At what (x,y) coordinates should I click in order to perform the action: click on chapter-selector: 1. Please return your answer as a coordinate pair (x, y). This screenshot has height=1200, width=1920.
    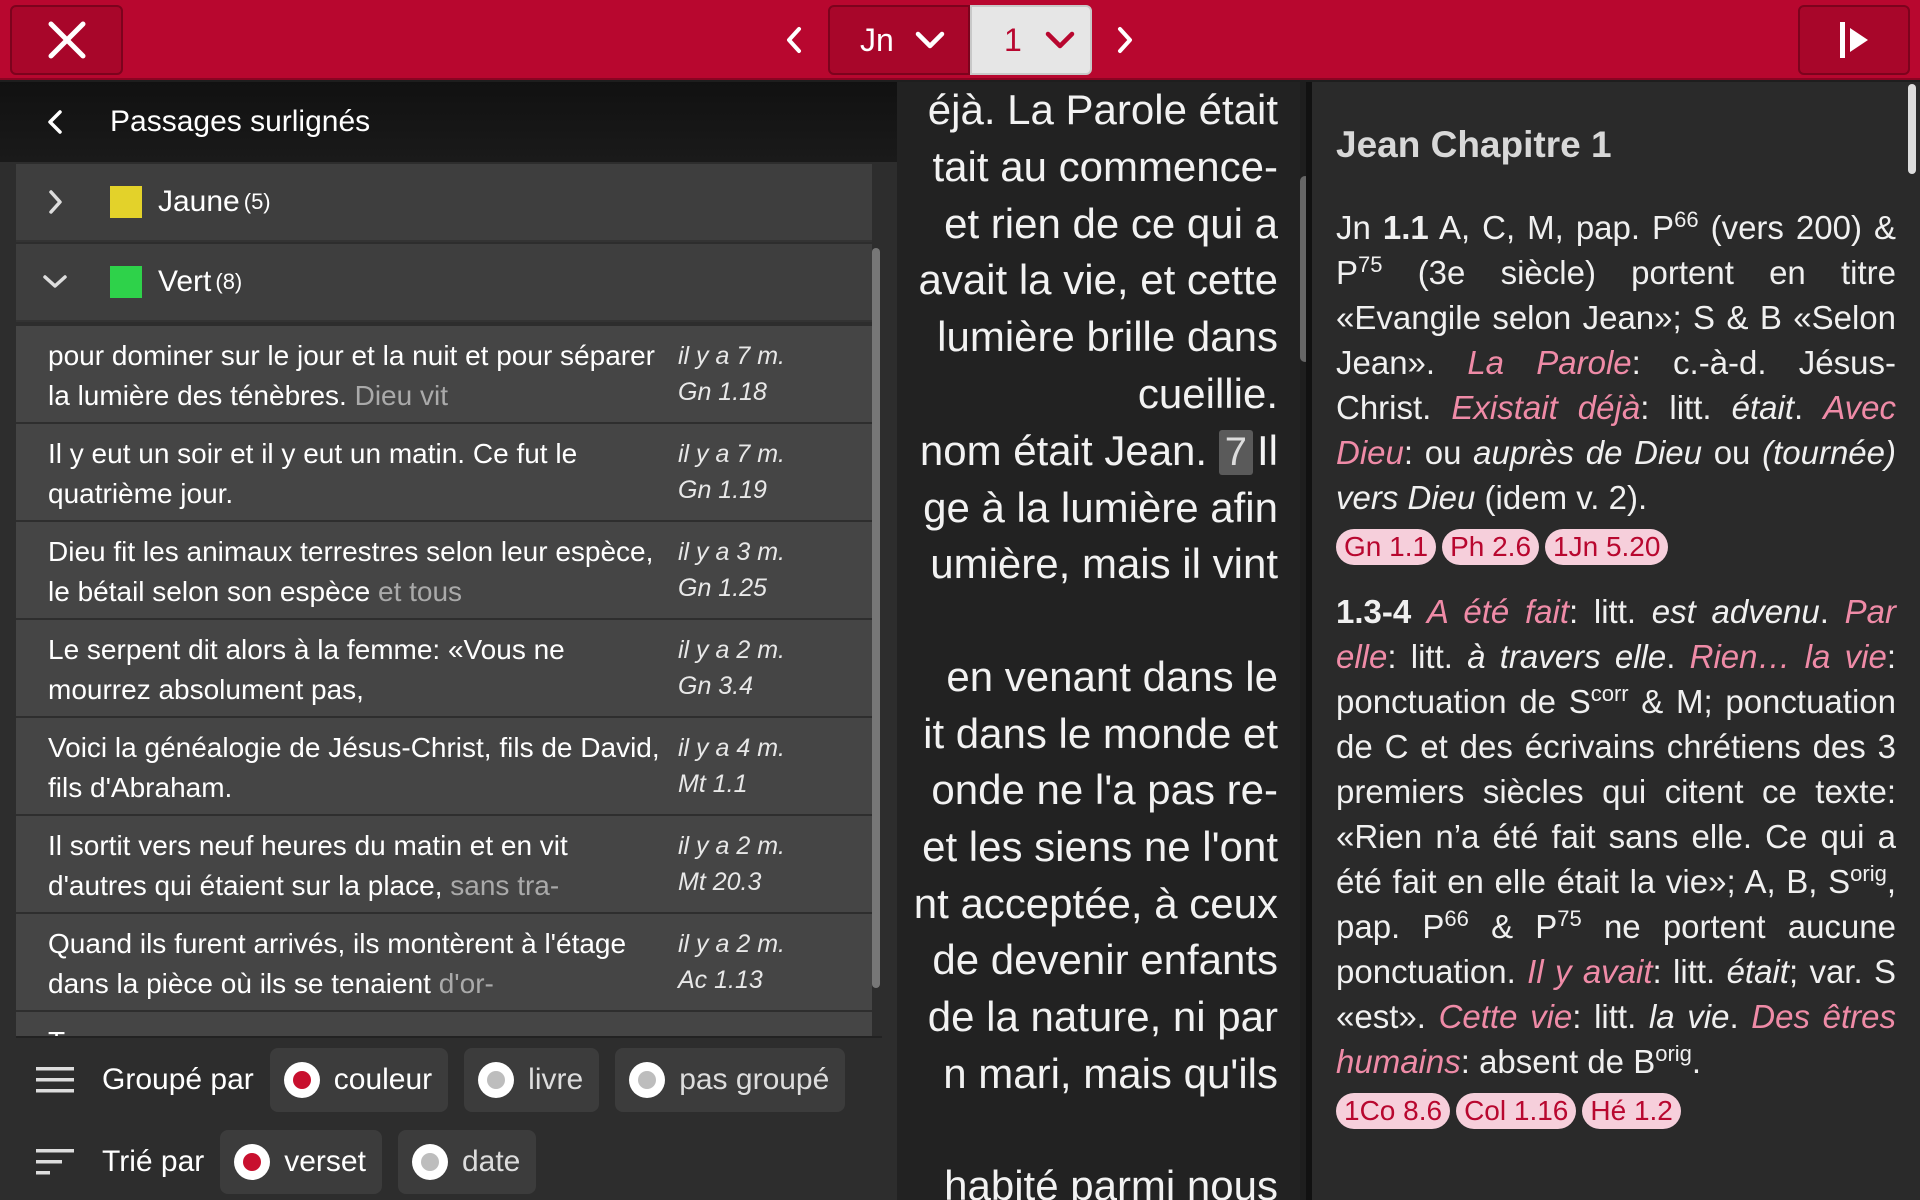
    Looking at the image, I should click on (1031, 40).